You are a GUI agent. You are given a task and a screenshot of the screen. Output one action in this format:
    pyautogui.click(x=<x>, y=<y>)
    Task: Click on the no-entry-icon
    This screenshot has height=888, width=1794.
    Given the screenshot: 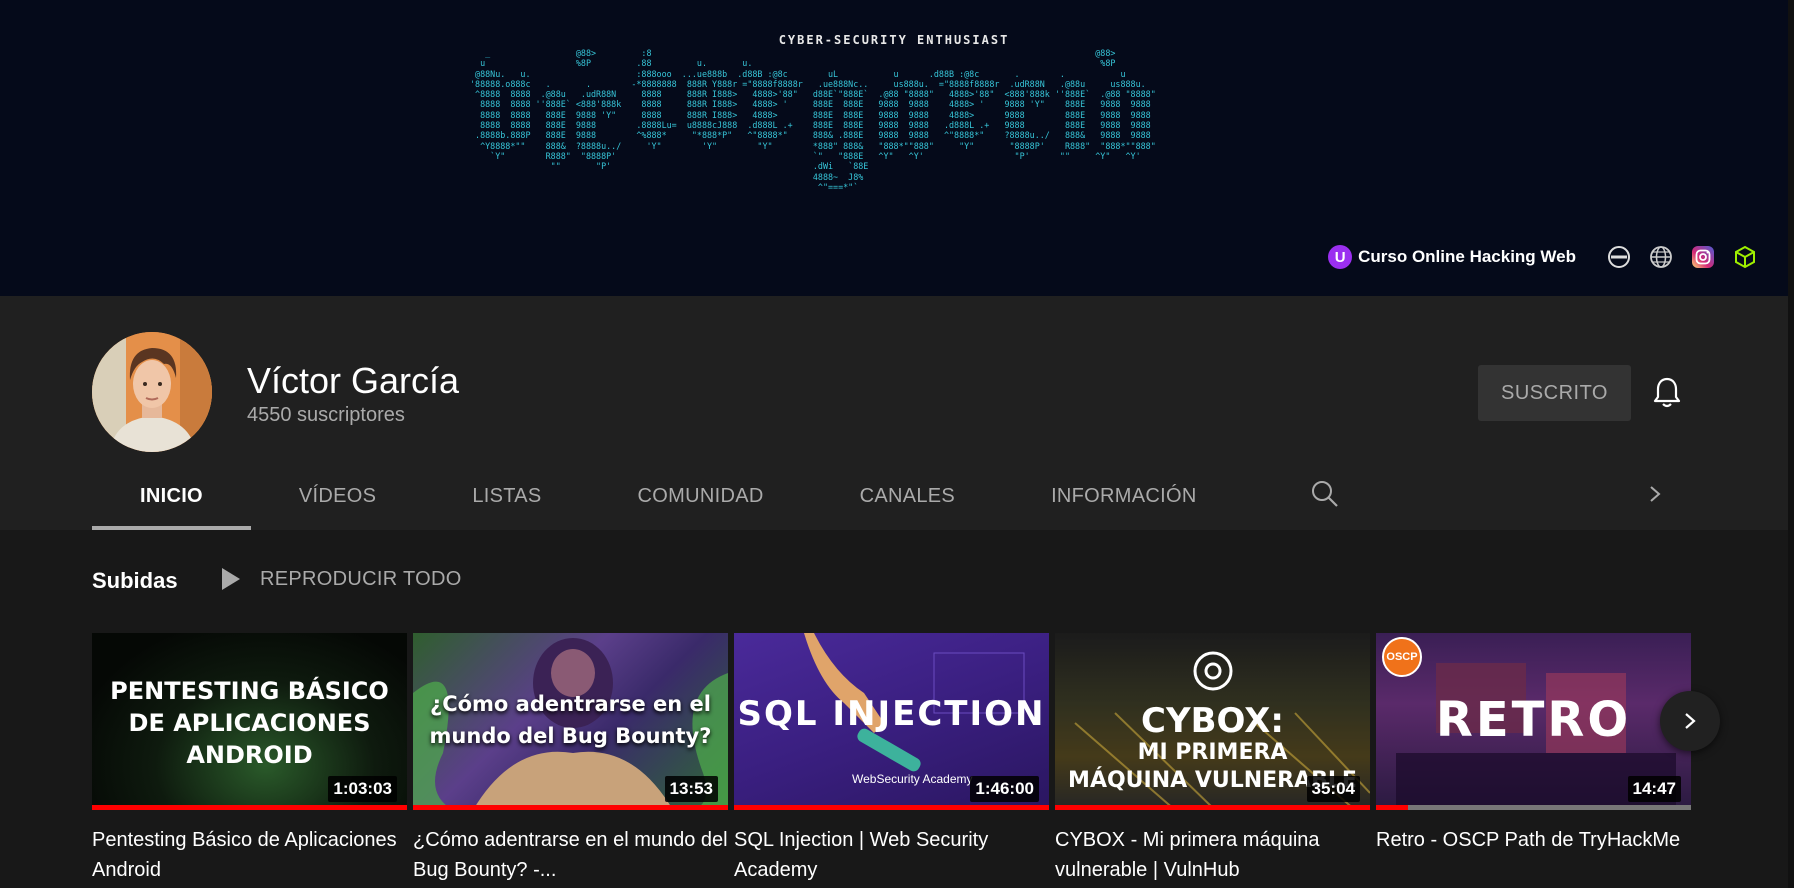 What is the action you would take?
    pyautogui.click(x=1619, y=257)
    